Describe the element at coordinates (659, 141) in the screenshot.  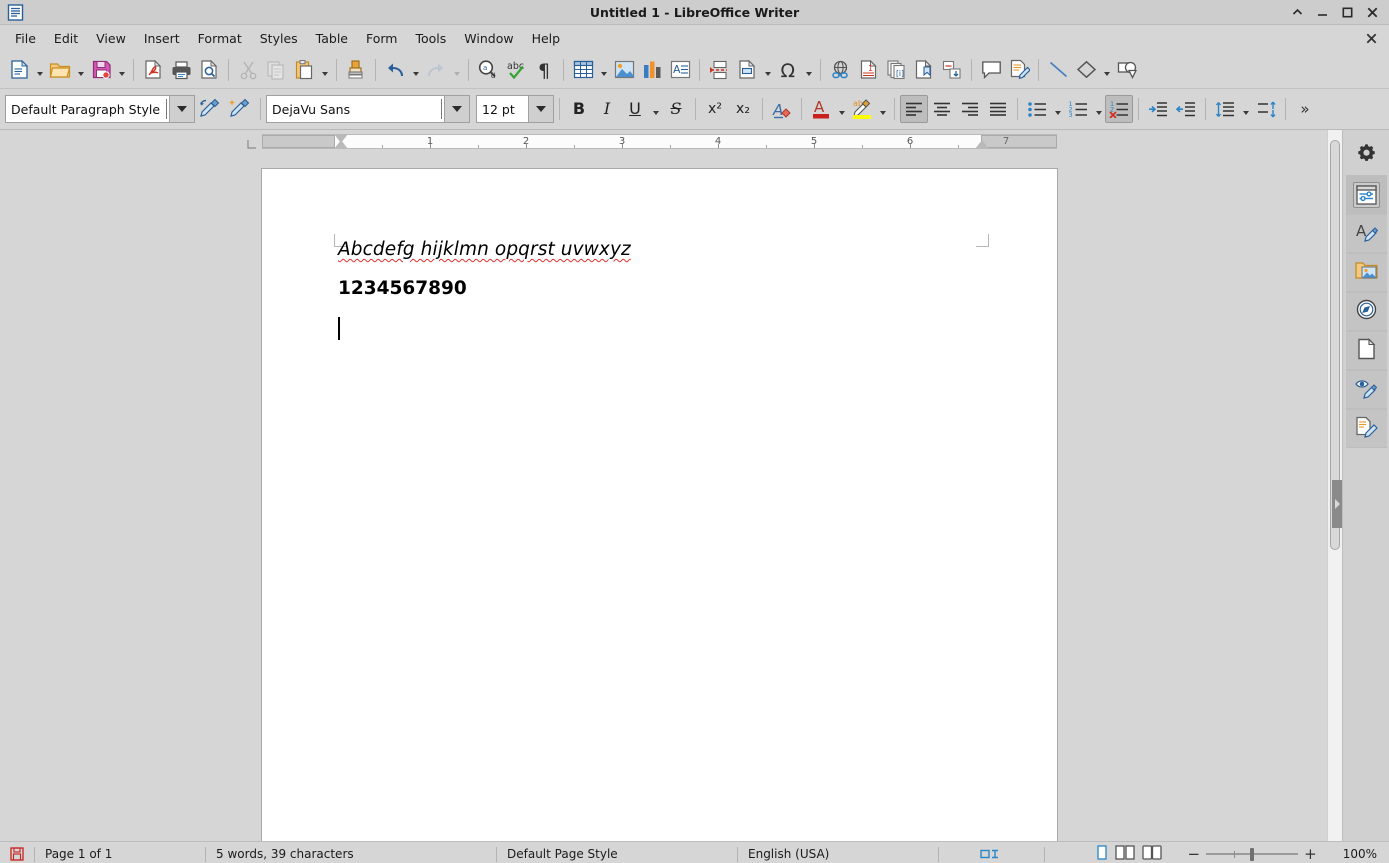
I see `horizontal-ruler: 1 2 3 4 5 6 7` at that location.